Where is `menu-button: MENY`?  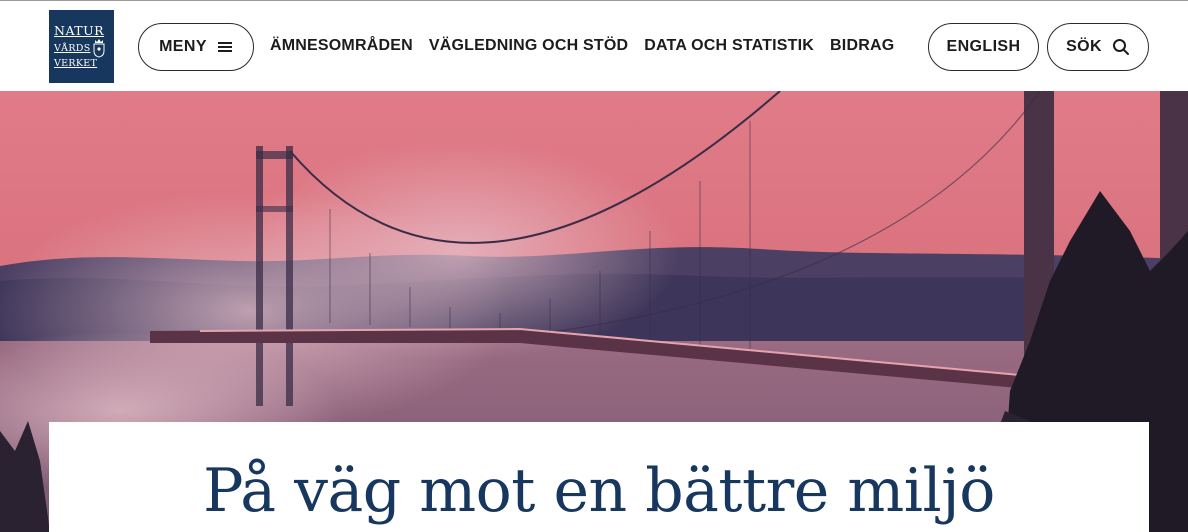 menu-button: MENY is located at coordinates (196, 47).